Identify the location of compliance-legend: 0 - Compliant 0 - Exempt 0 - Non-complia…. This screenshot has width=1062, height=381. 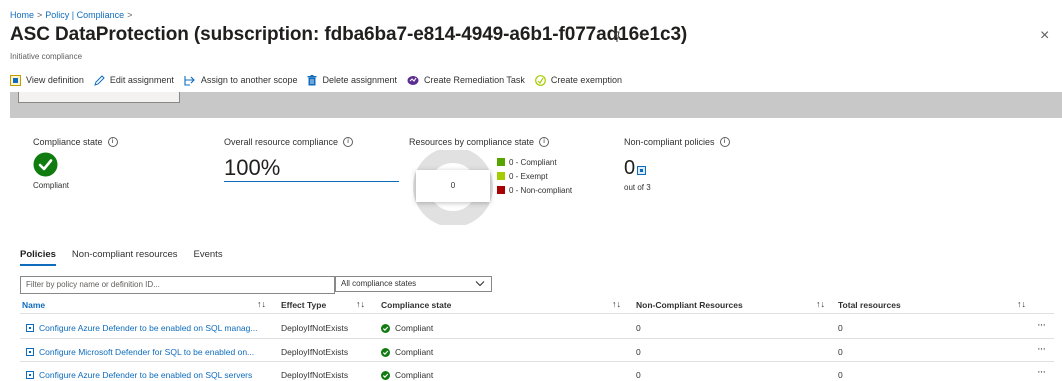
(534, 177).